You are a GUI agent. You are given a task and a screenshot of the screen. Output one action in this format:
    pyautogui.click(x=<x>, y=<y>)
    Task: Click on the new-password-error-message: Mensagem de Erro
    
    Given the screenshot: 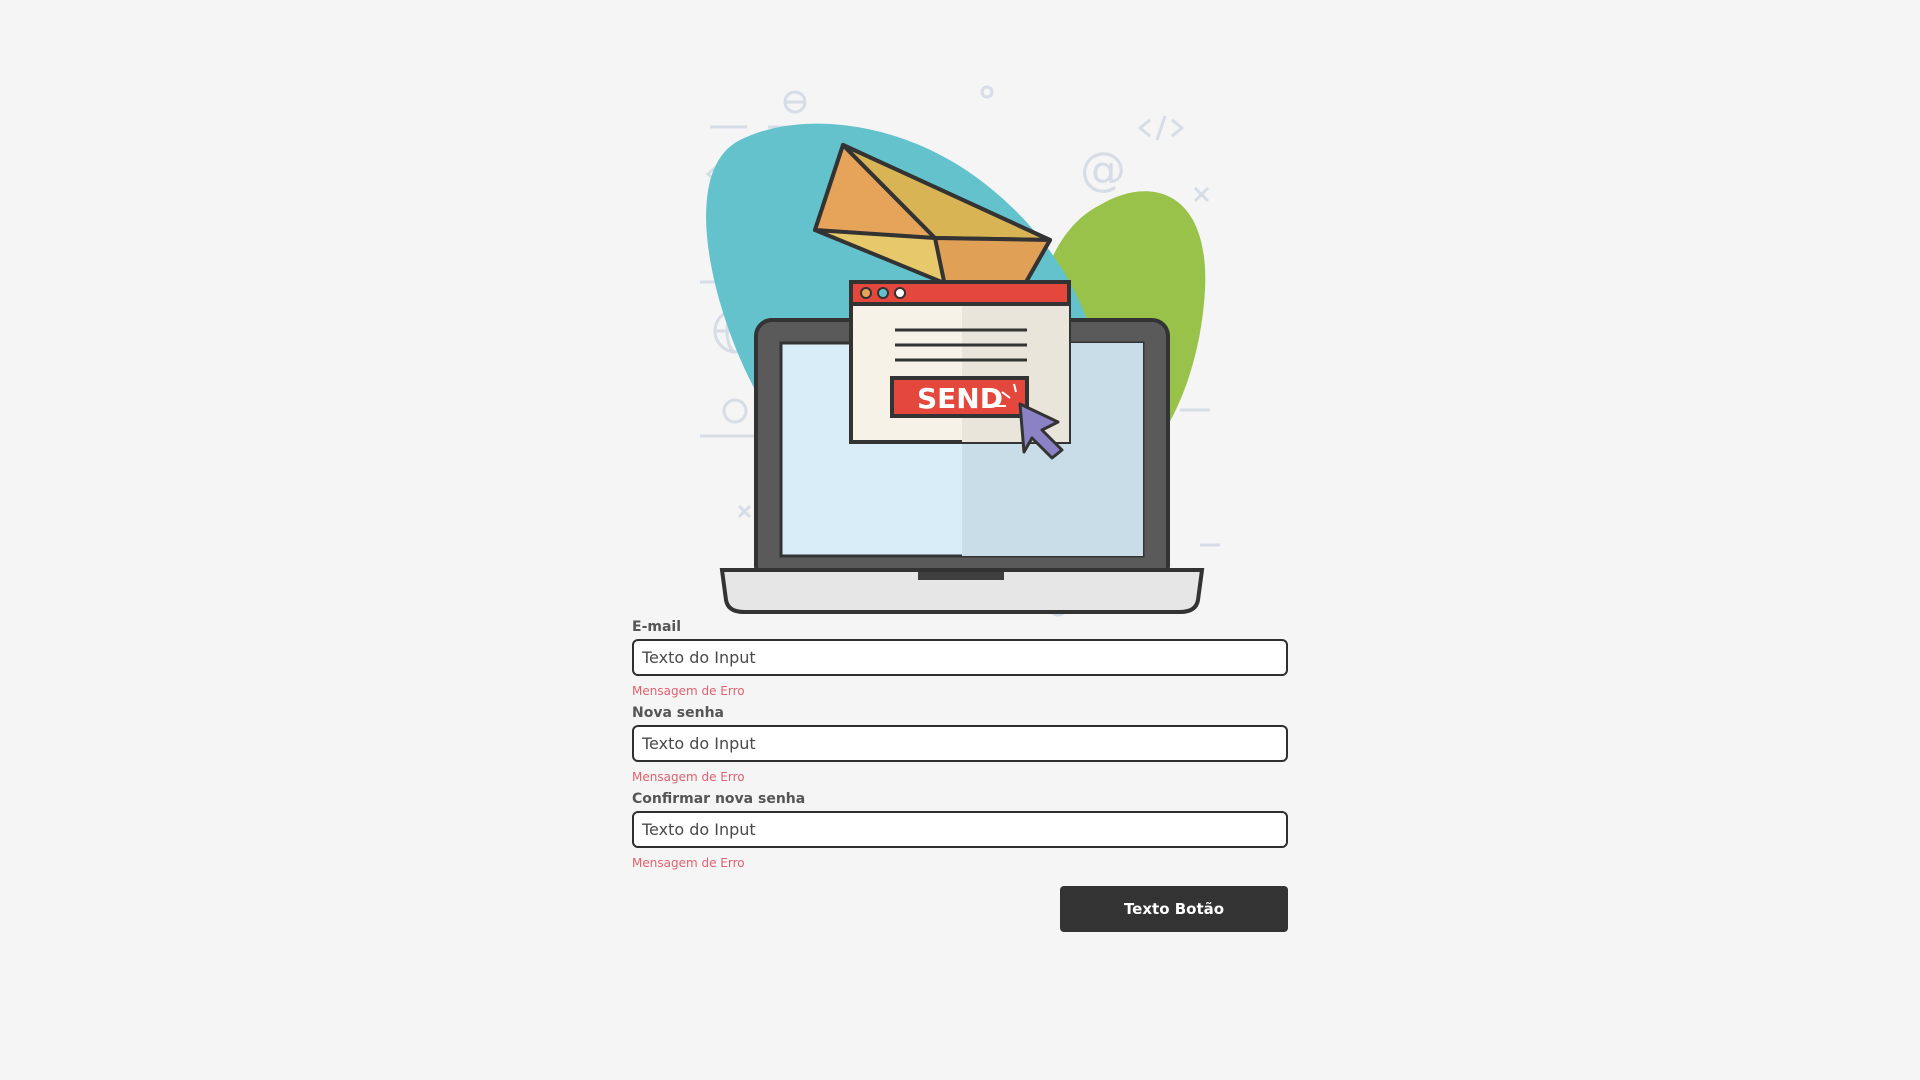 What is the action you would take?
    pyautogui.click(x=688, y=777)
    